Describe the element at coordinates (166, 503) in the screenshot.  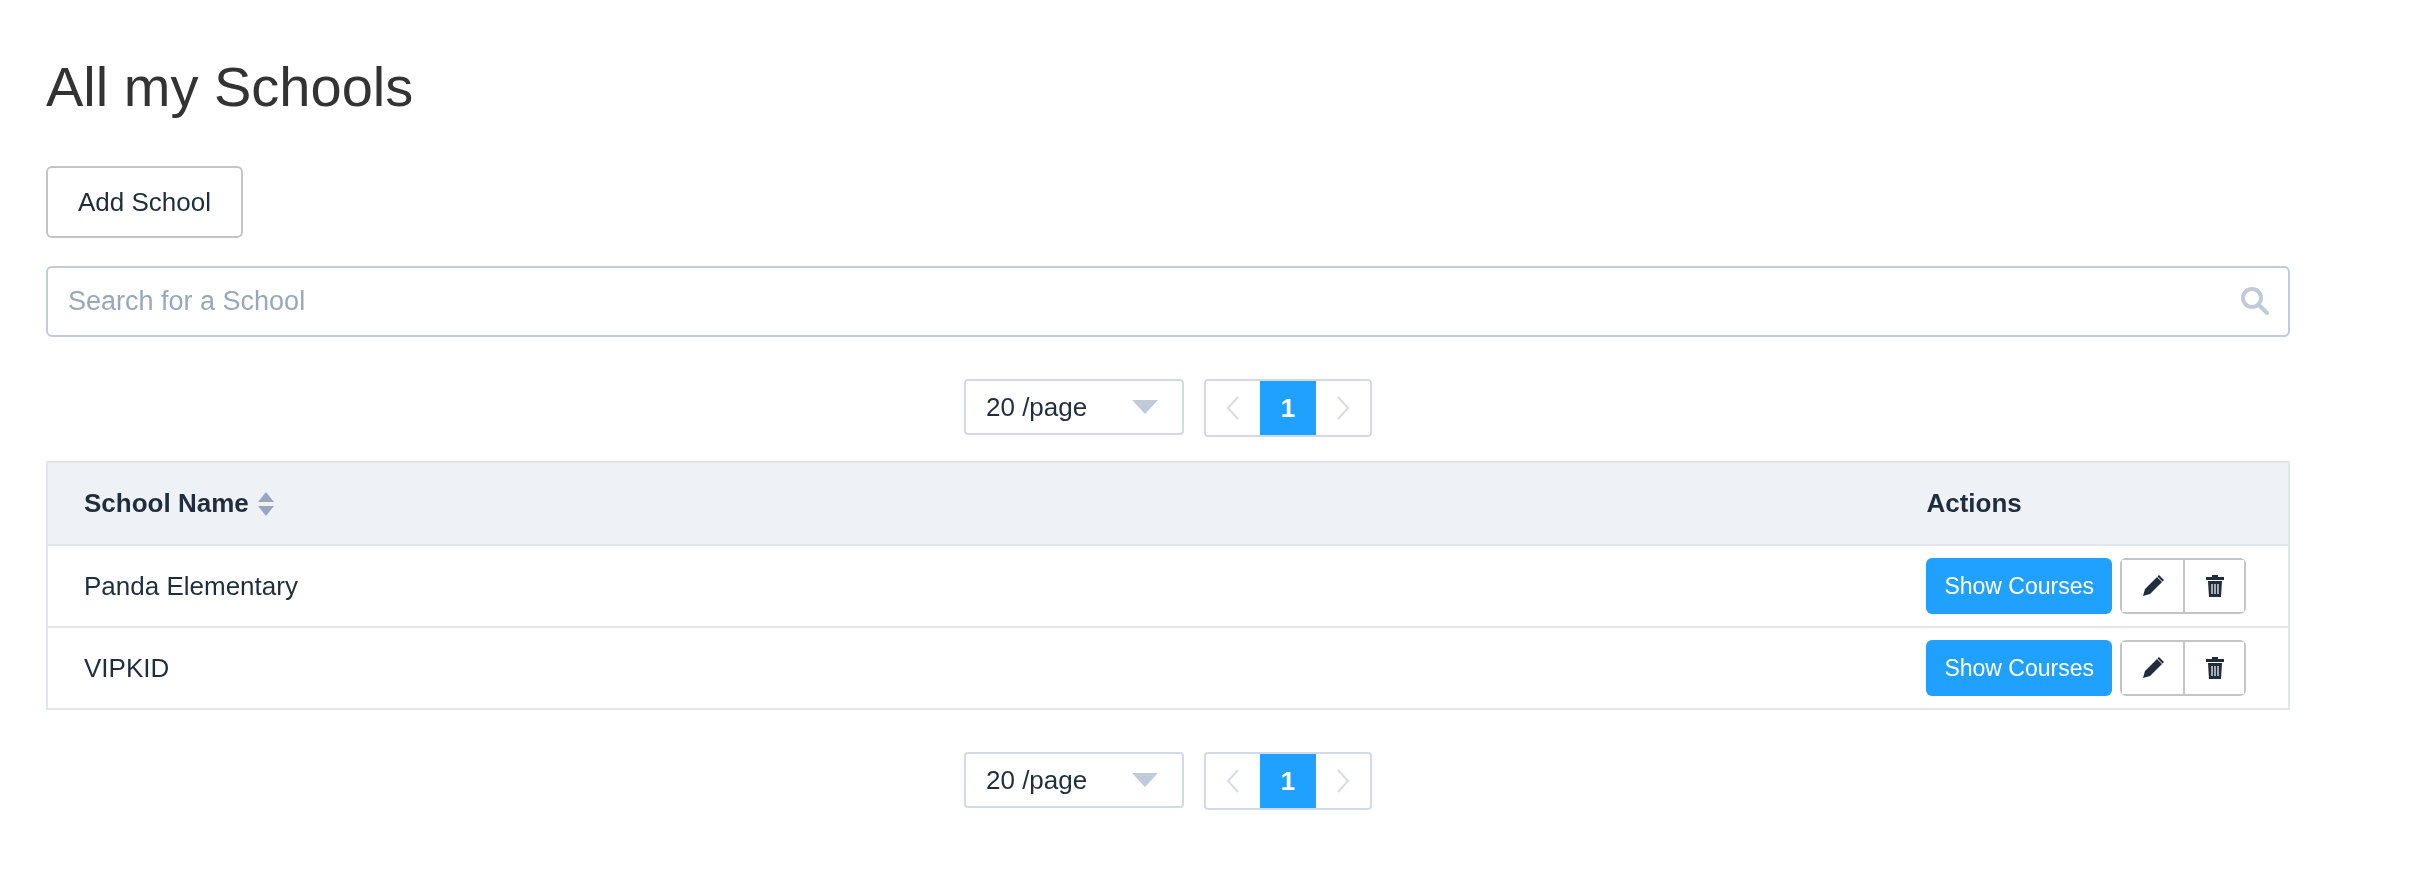
I see `column-header: School Name` at that location.